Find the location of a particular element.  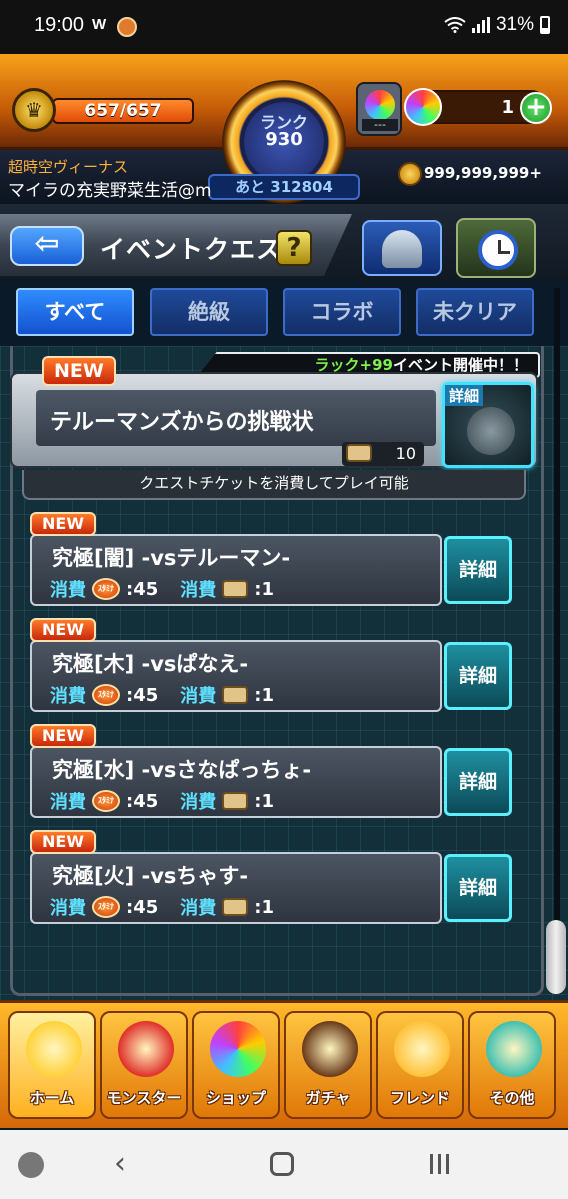

tab-collab: コラボ is located at coordinates (342, 312).